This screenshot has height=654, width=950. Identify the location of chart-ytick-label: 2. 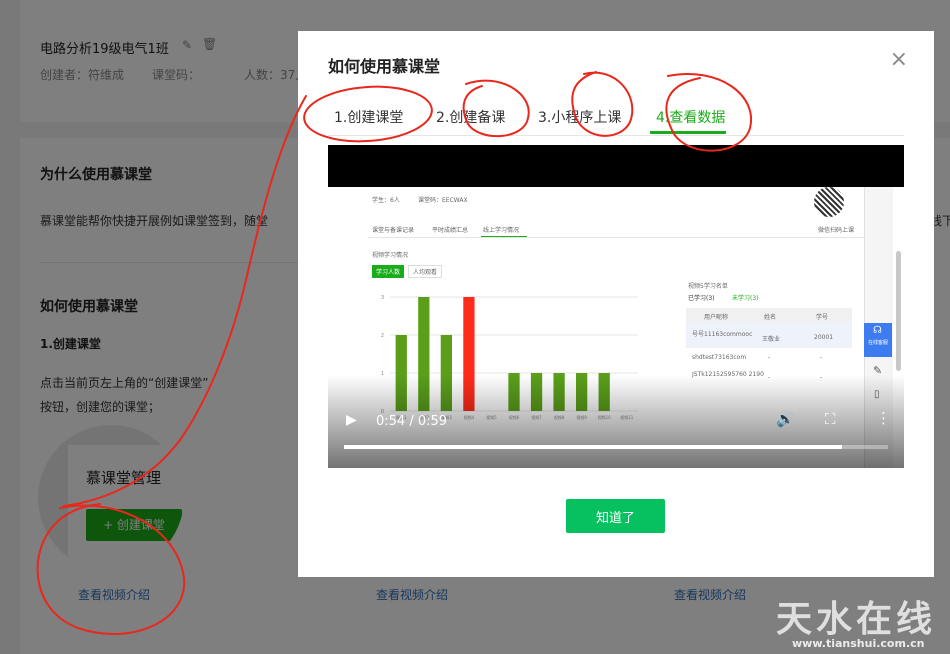
(382, 336).